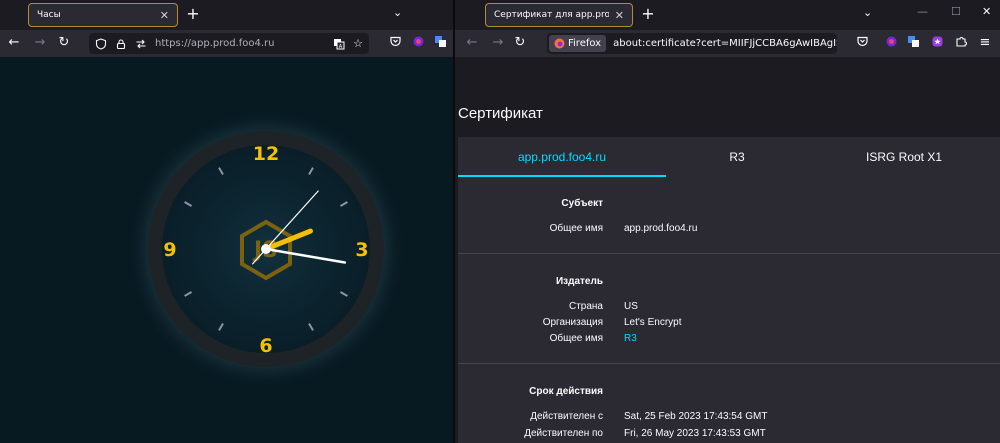 The image size is (1000, 443). Describe the element at coordinates (956, 11) in the screenshot. I see `maximize-icon: ☐` at that location.